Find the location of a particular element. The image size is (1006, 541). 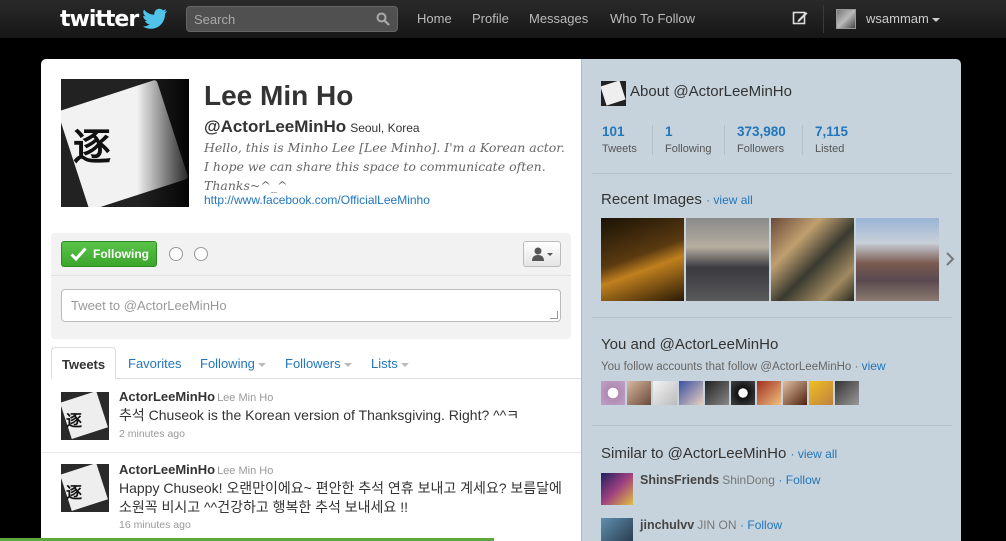

following-button: Following is located at coordinates (109, 254).